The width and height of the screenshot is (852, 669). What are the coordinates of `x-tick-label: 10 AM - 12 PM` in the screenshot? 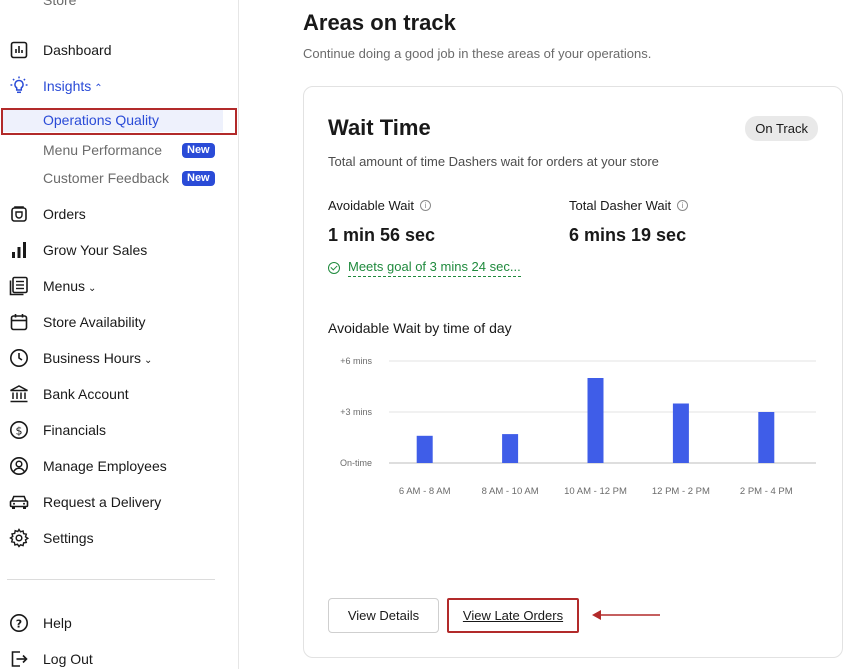 It's located at (595, 491).